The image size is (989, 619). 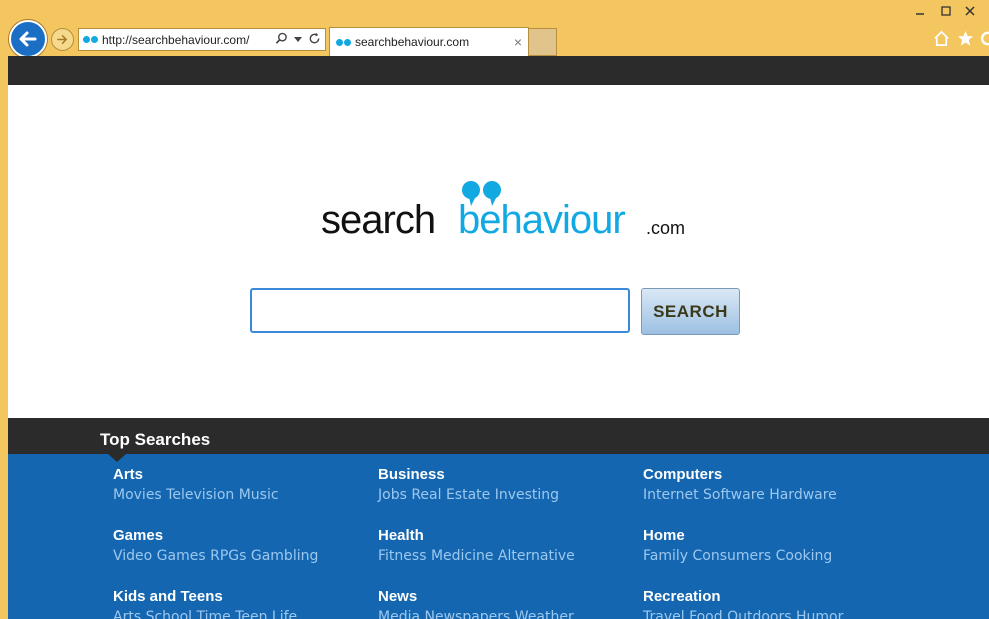 I want to click on category-title: Computers, so click(x=740, y=474).